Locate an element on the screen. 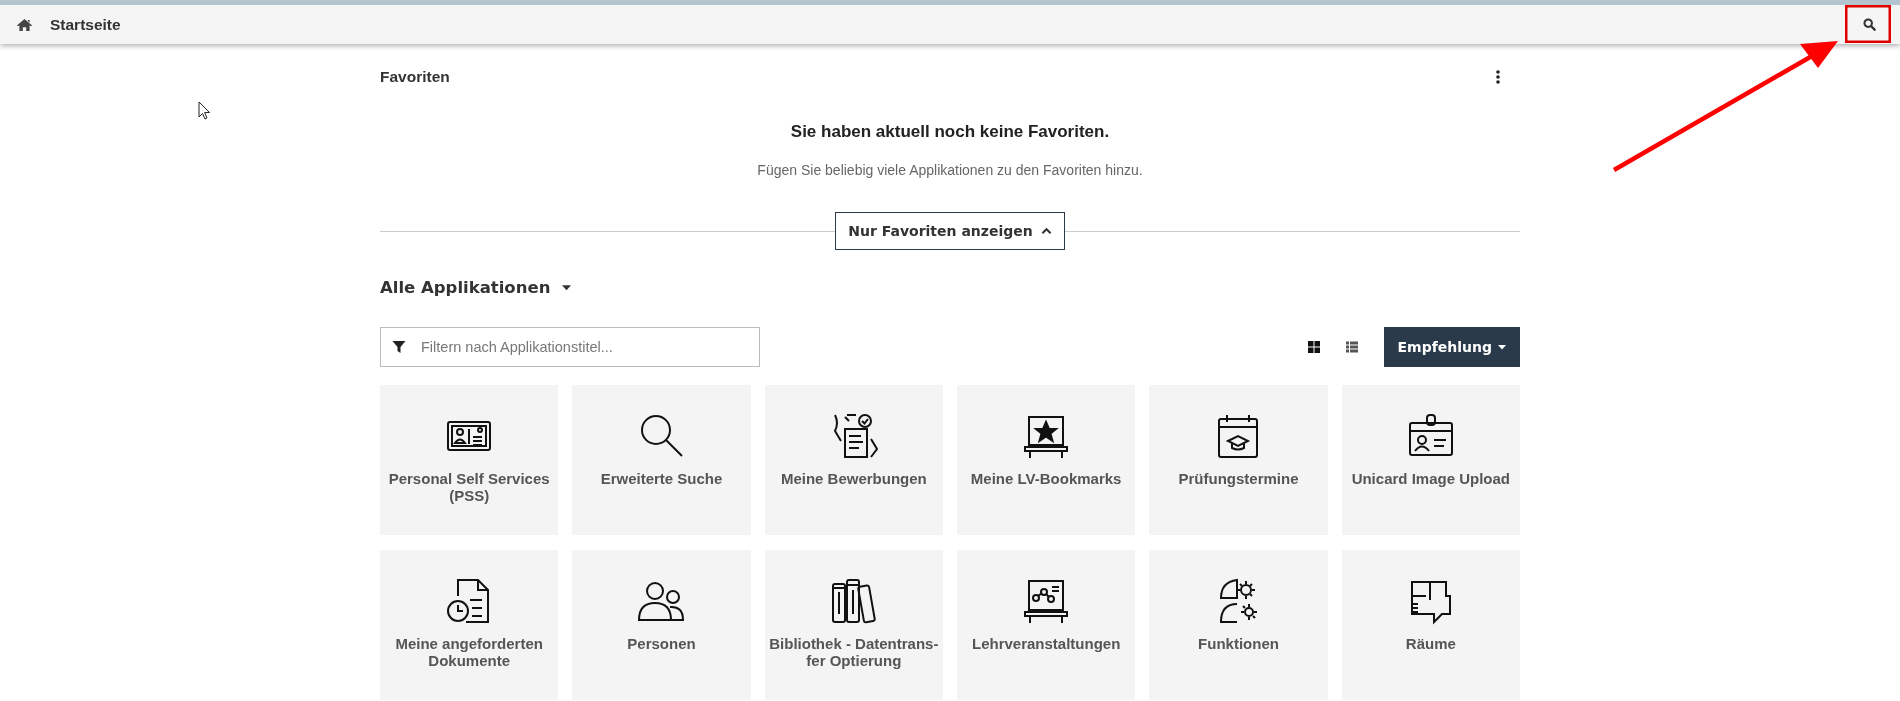 Image resolution: width=1900 pixels, height=701 pixels. application-tile: Unicard Image Upload is located at coordinates (1430, 460).